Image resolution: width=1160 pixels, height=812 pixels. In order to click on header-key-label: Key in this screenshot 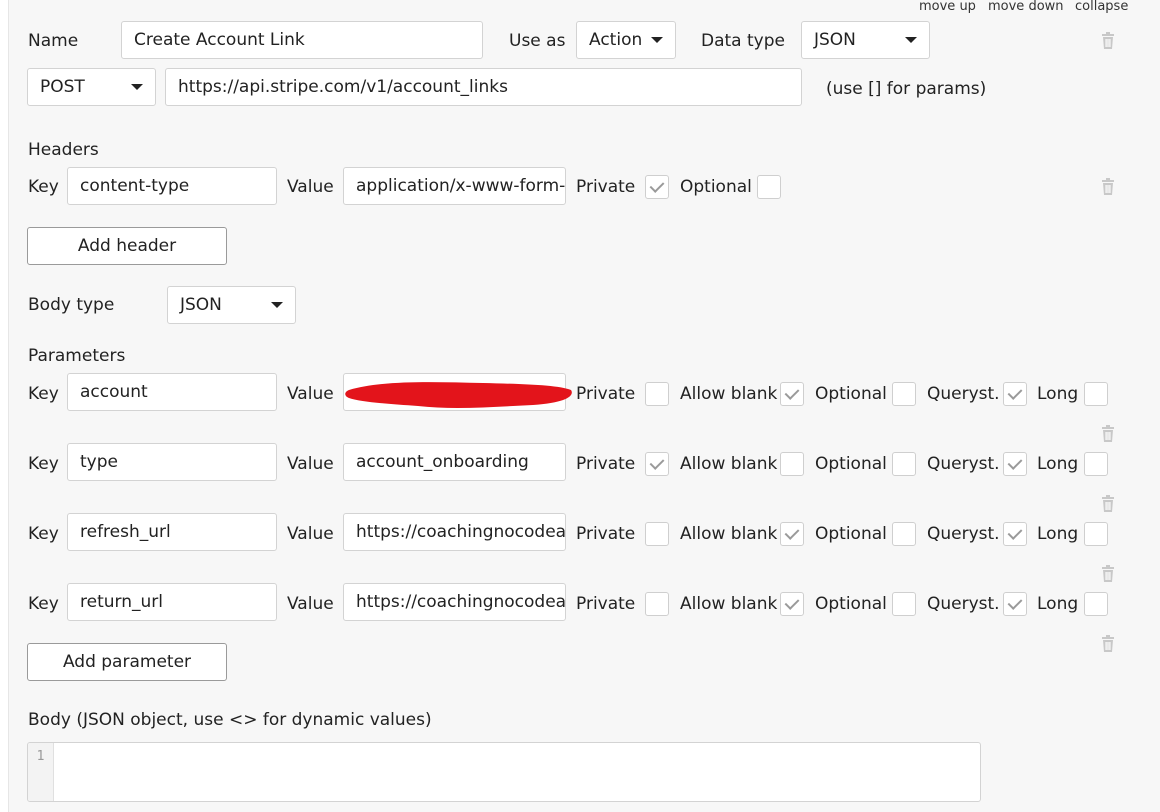, I will do `click(43, 187)`.